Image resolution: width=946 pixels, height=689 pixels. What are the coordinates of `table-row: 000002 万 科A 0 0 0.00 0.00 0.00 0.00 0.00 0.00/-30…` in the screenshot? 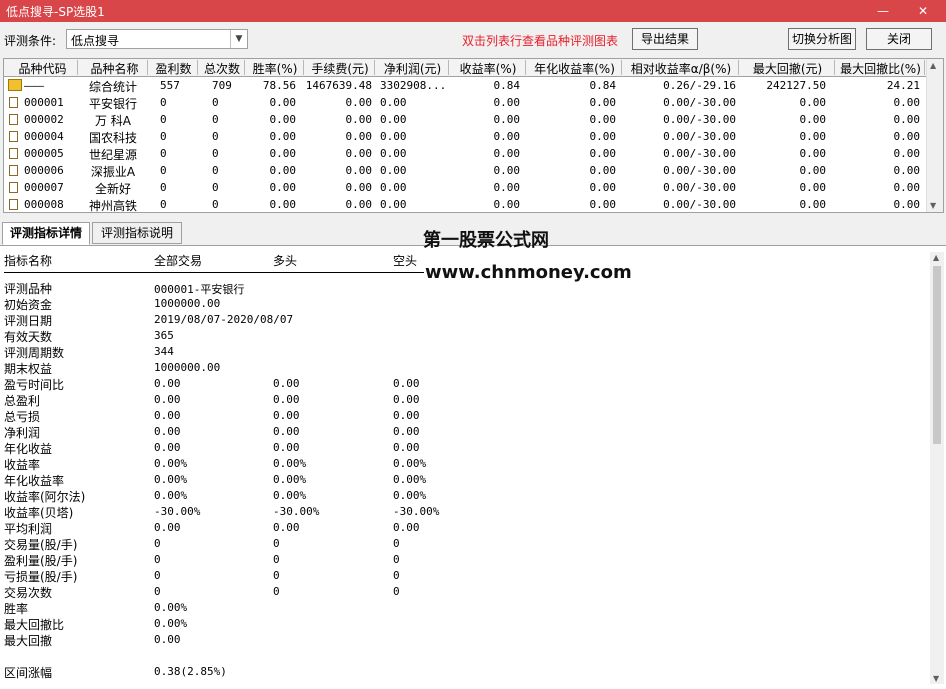 It's located at (465, 119).